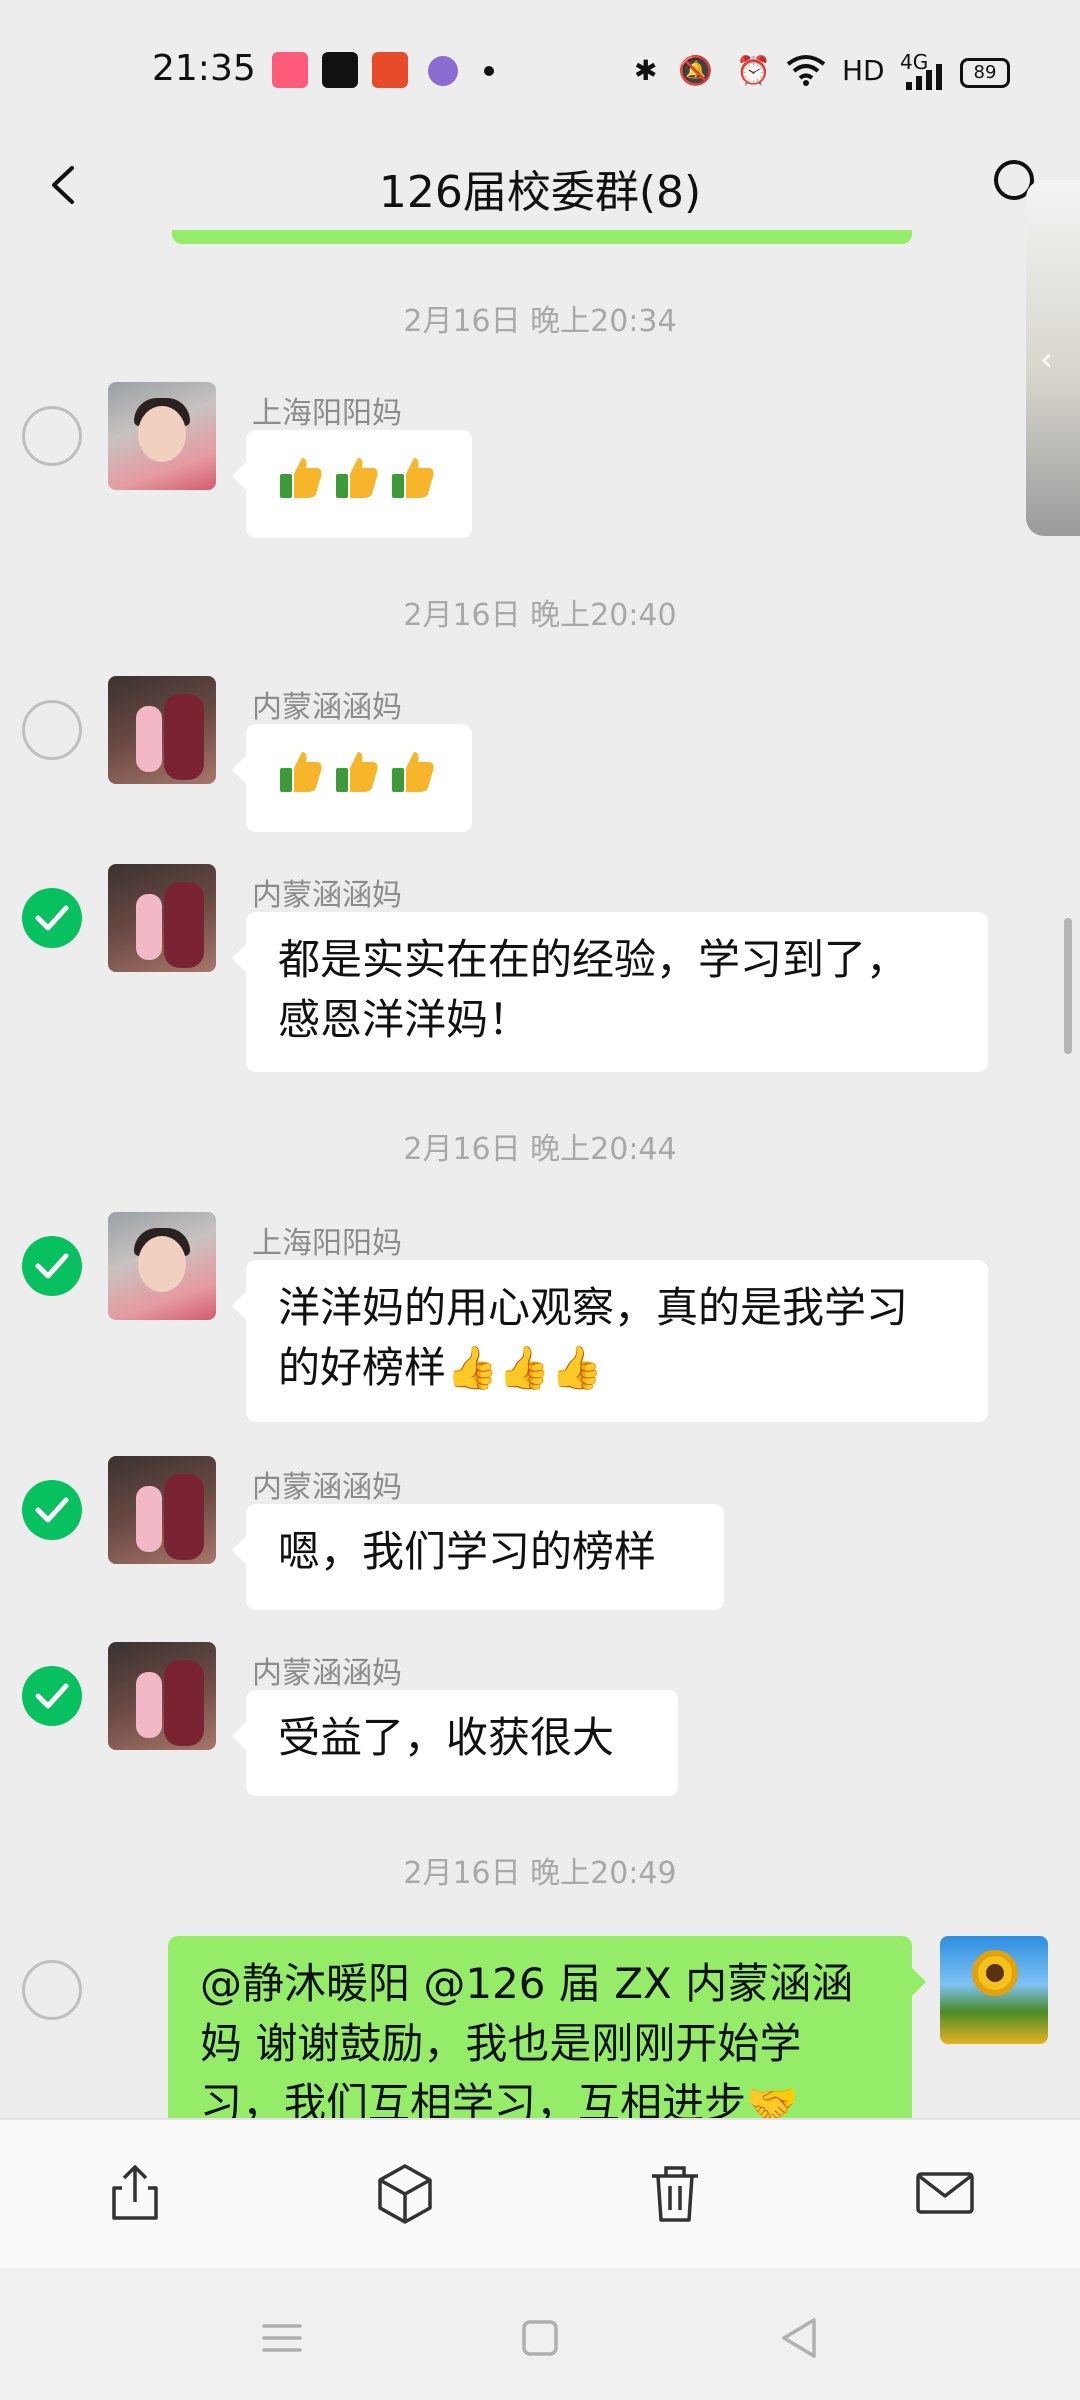 The height and width of the screenshot is (2400, 1080). I want to click on status-bar: 21:35 ✱ 🔕 ⏰ HD 4G 89, so click(540, 70).